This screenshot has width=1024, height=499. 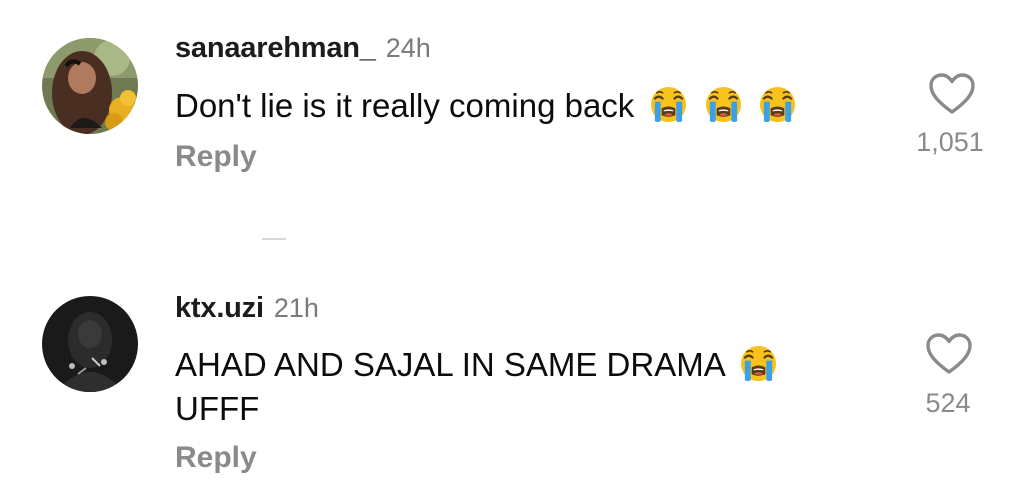 I want to click on timestamp: 24h, so click(x=408, y=48).